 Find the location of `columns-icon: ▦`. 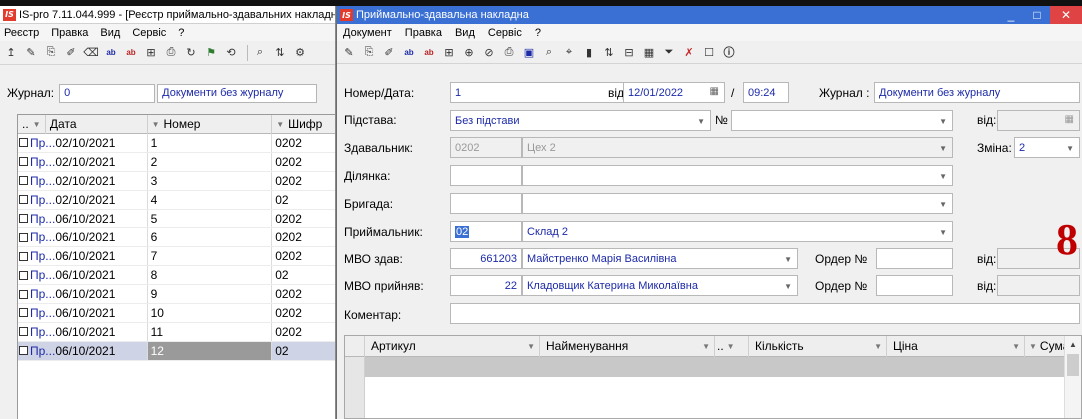

columns-icon: ▦ is located at coordinates (649, 52).